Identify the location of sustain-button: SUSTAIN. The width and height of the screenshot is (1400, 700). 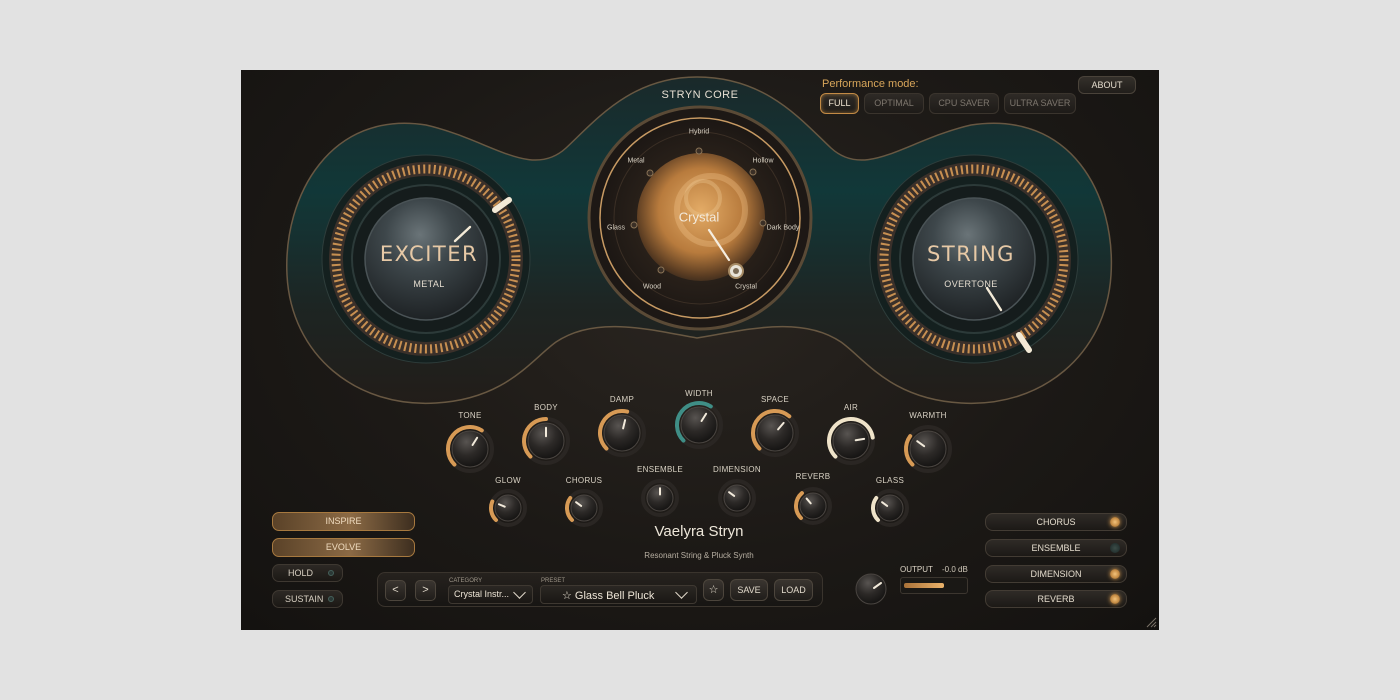
(307, 599).